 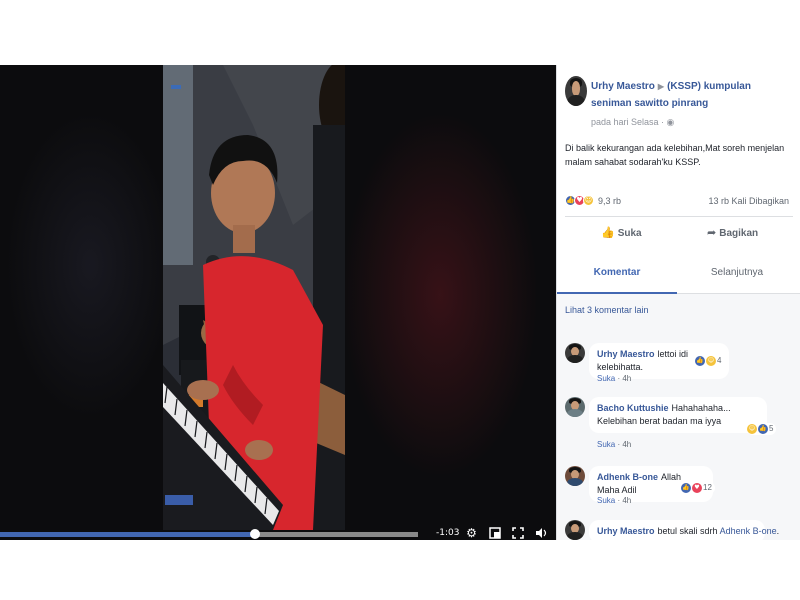 I want to click on reactions-row: 👍 ♥ ☺ 9,3 rb 13 rb Kali Dibagikan, so click(x=679, y=202).